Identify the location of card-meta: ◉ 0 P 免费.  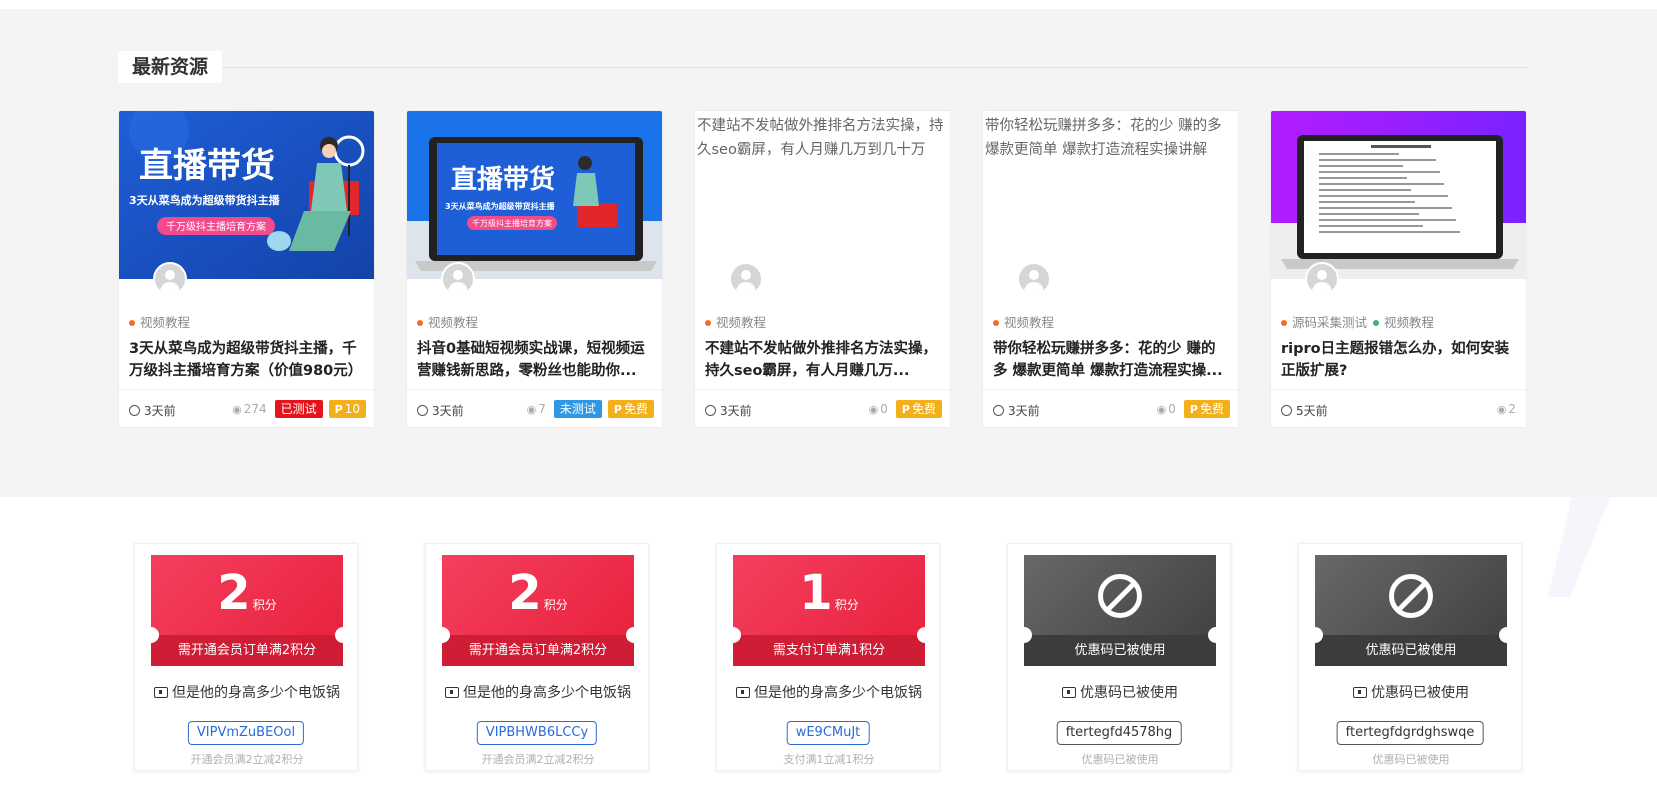
(1193, 409).